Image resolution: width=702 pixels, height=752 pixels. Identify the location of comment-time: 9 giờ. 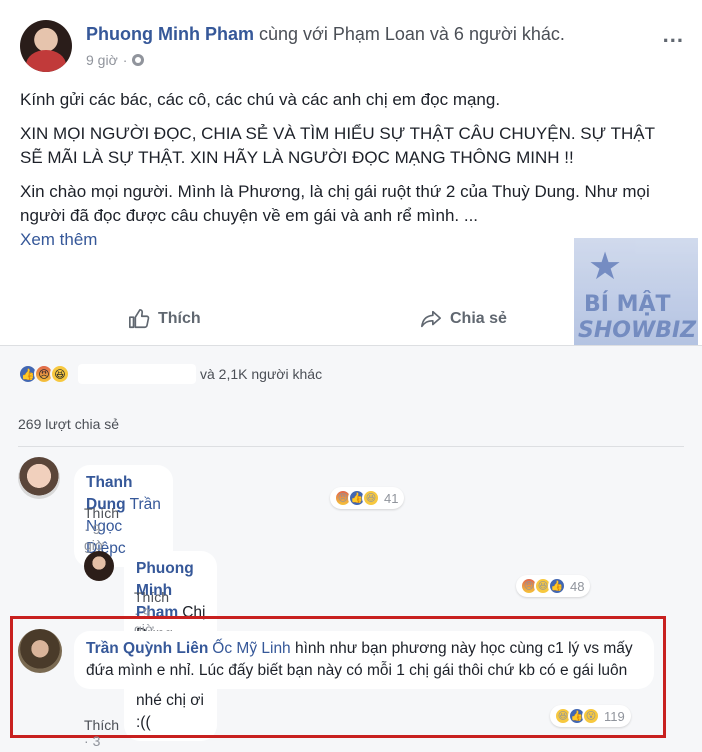
(94, 537).